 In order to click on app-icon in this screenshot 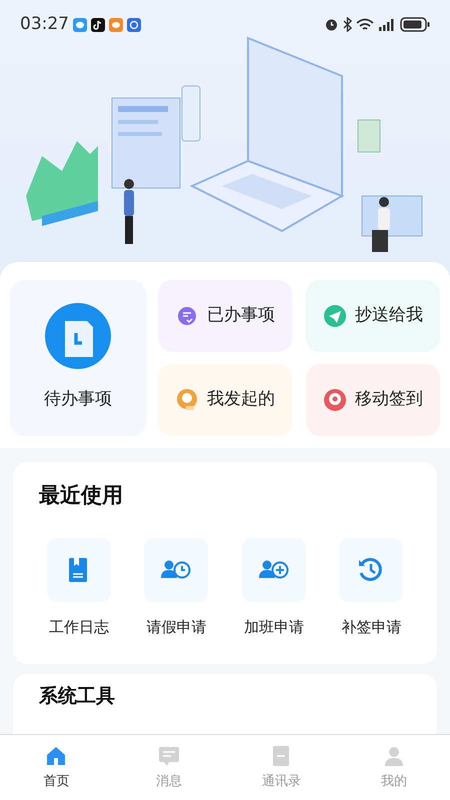, I will do `click(134, 25)`.